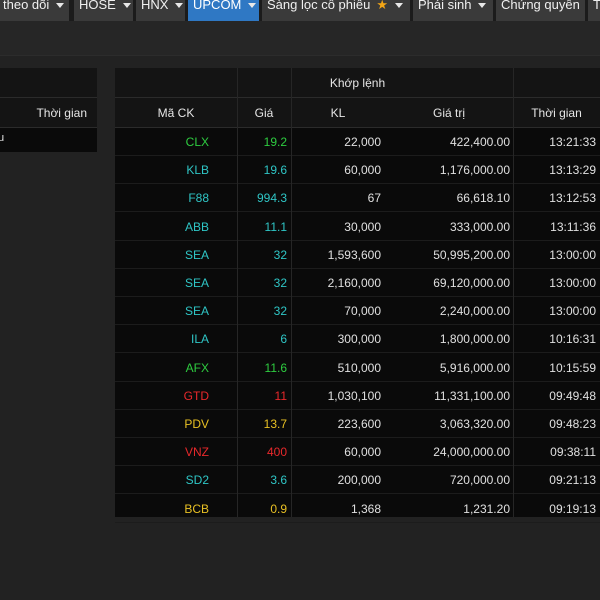 This screenshot has width=600, height=600. Describe the element at coordinates (479, 226) in the screenshot. I see `cell-value: 333,000.00` at that location.